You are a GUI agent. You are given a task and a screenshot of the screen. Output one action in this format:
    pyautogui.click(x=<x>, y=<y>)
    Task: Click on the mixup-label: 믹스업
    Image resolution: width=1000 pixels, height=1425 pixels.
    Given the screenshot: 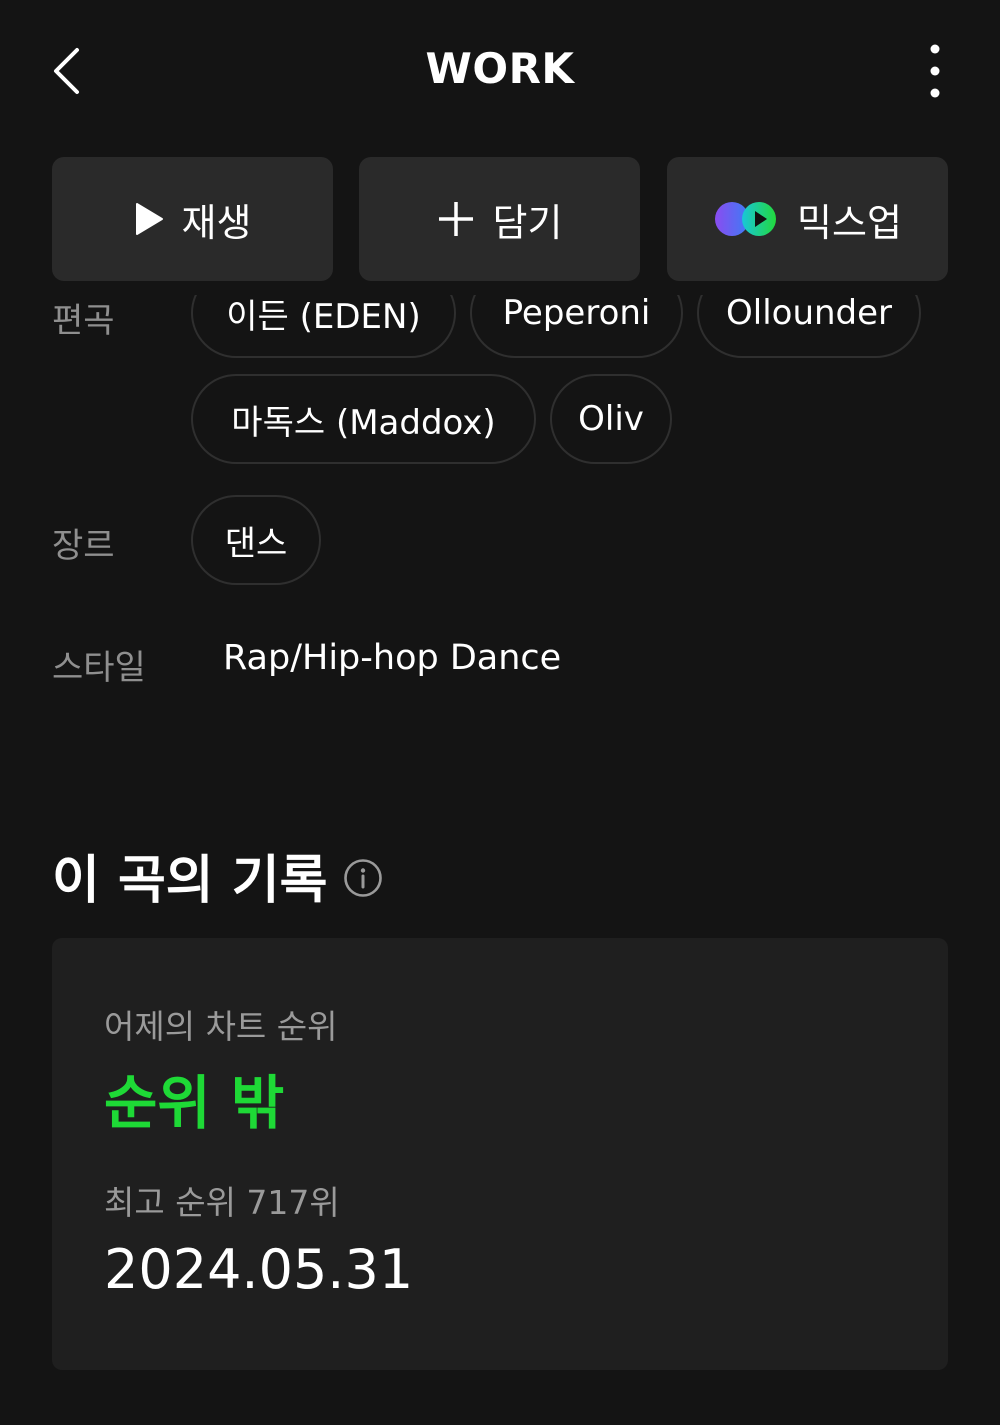 What is the action you would take?
    pyautogui.click(x=849, y=222)
    